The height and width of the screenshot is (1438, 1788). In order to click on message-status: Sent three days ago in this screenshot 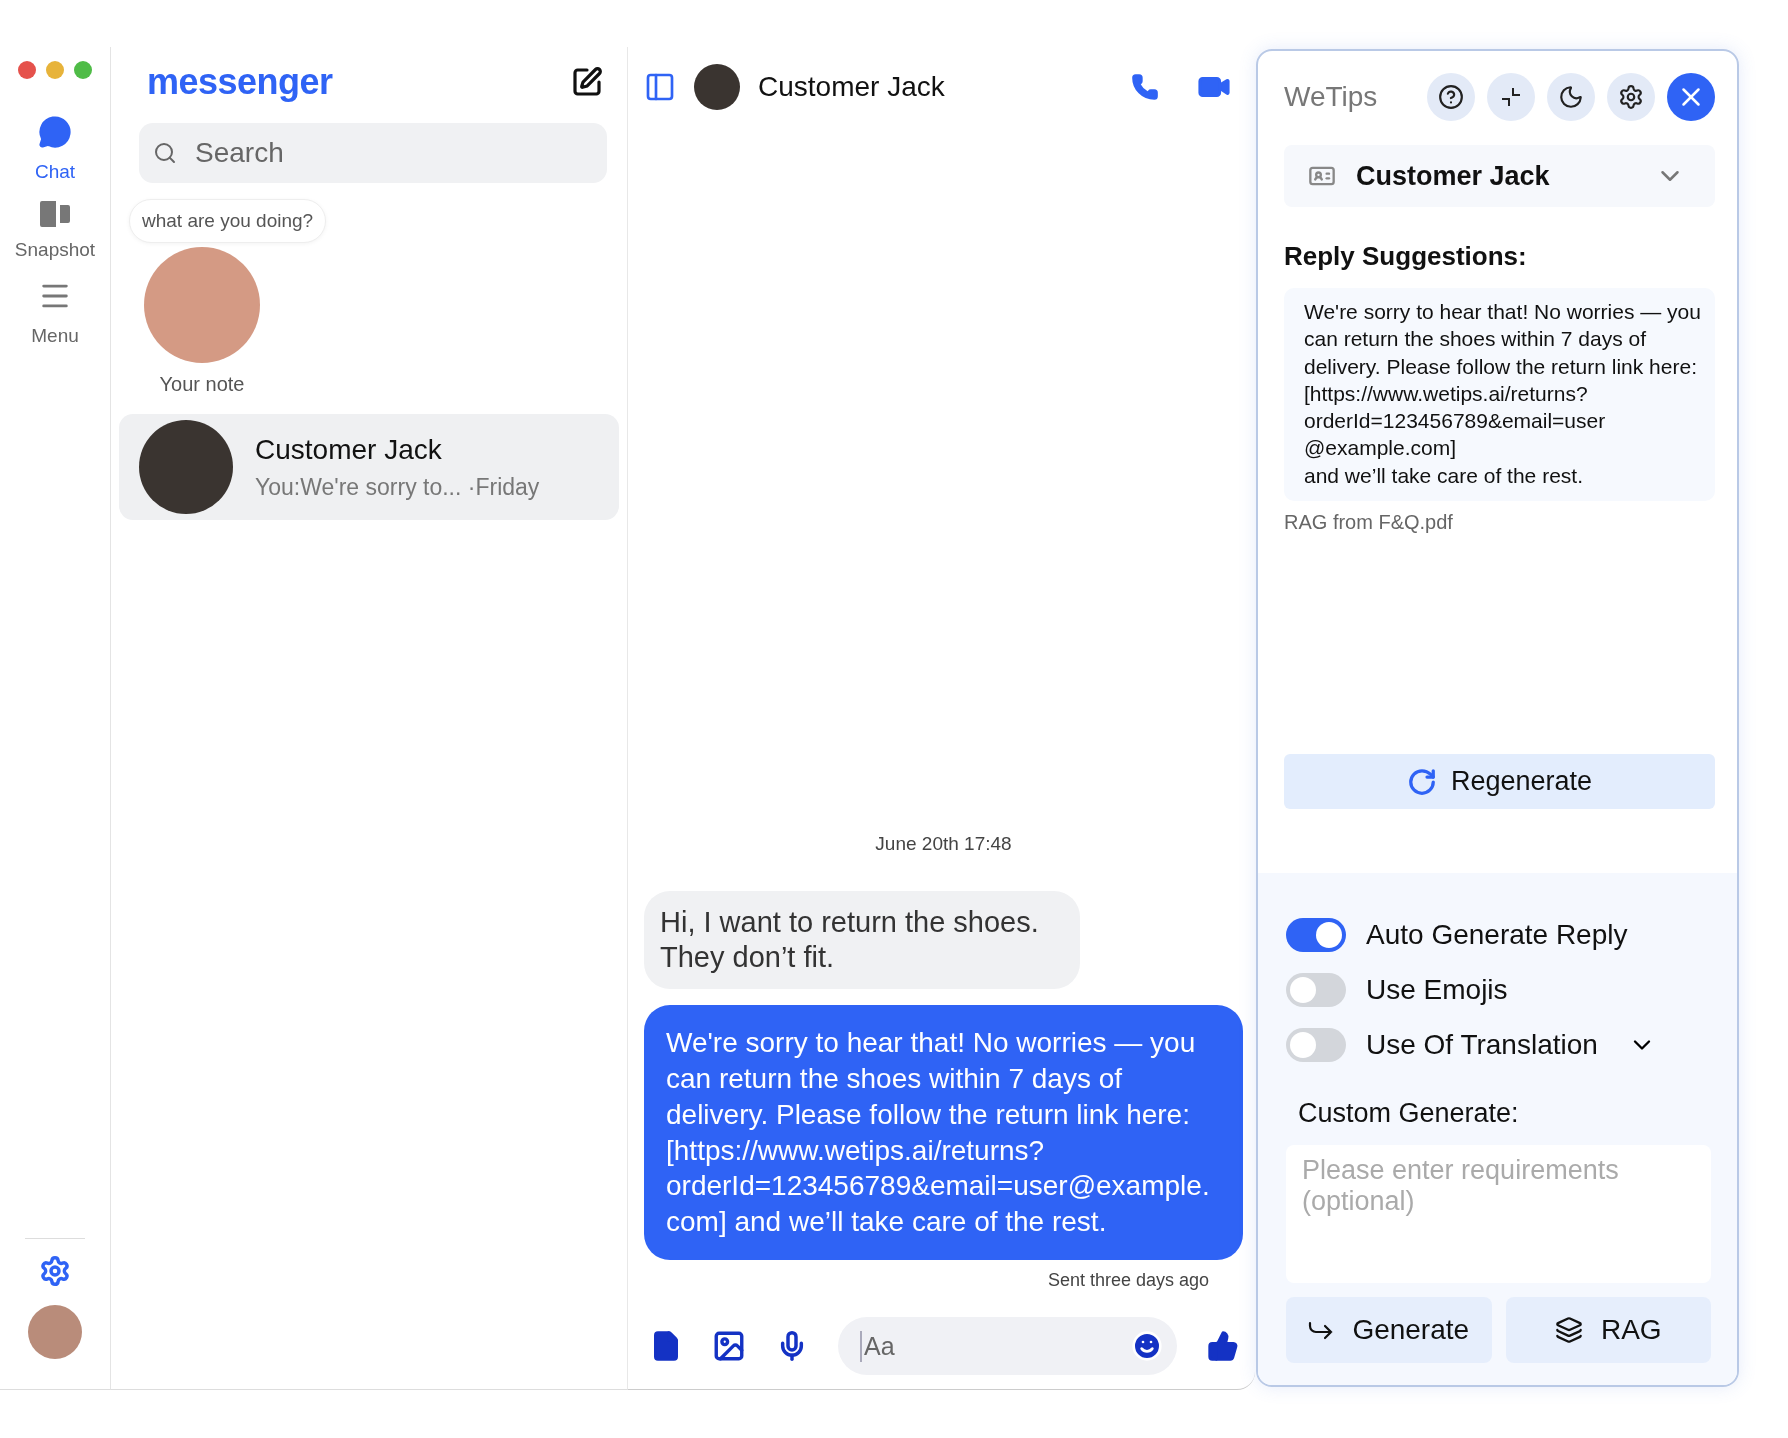, I will do `click(1128, 1280)`.